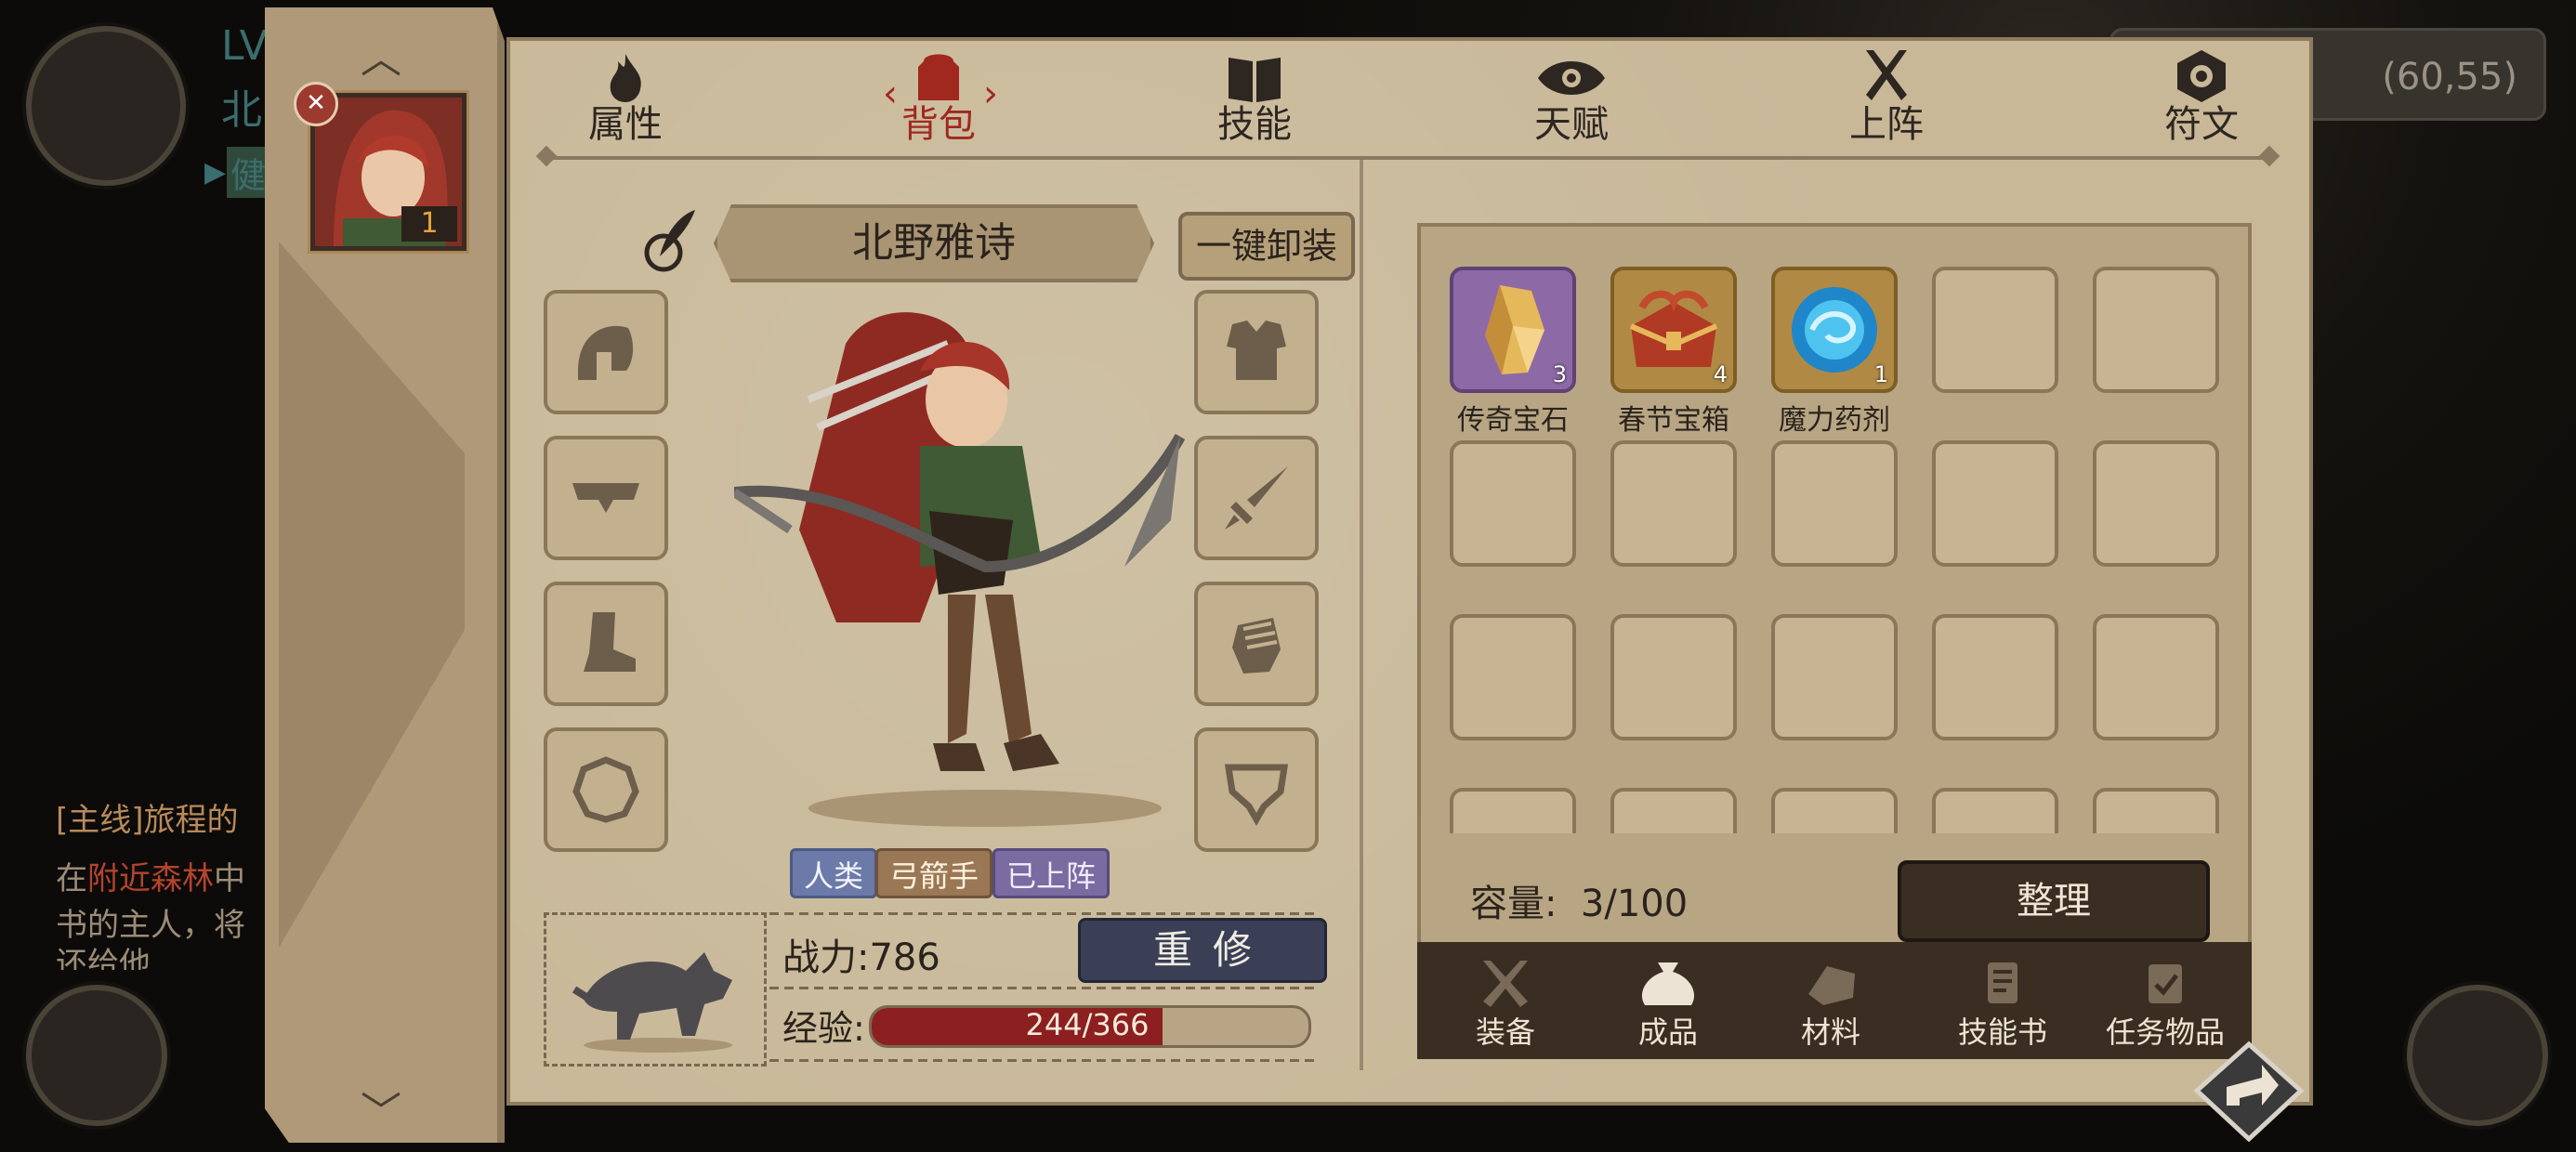  I want to click on player-status-fragment: 健, so click(248, 172).